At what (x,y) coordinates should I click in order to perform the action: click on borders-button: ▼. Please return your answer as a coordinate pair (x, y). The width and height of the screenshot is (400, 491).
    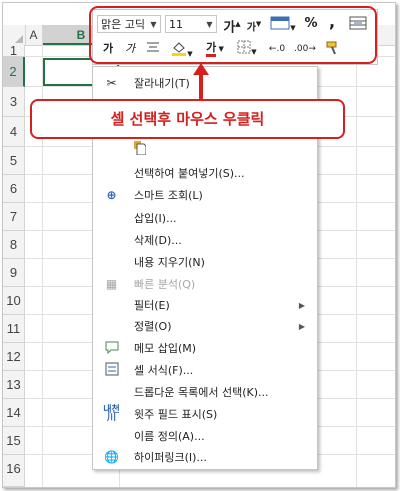
    Looking at the image, I should click on (247, 48).